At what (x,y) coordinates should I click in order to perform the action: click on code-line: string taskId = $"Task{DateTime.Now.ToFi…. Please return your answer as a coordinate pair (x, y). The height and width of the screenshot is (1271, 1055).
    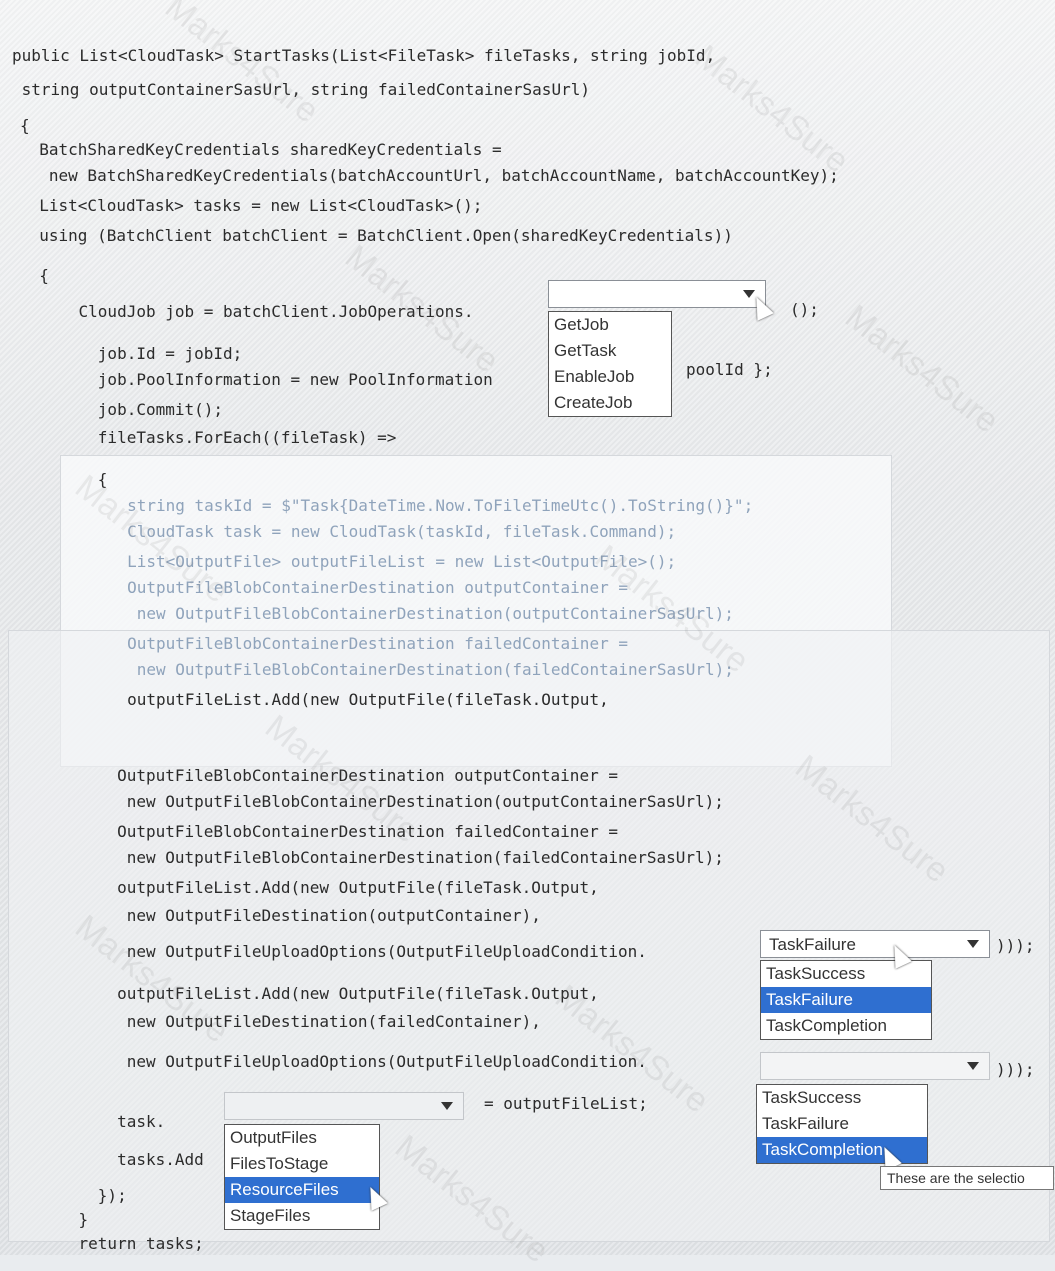
    Looking at the image, I should click on (402, 505).